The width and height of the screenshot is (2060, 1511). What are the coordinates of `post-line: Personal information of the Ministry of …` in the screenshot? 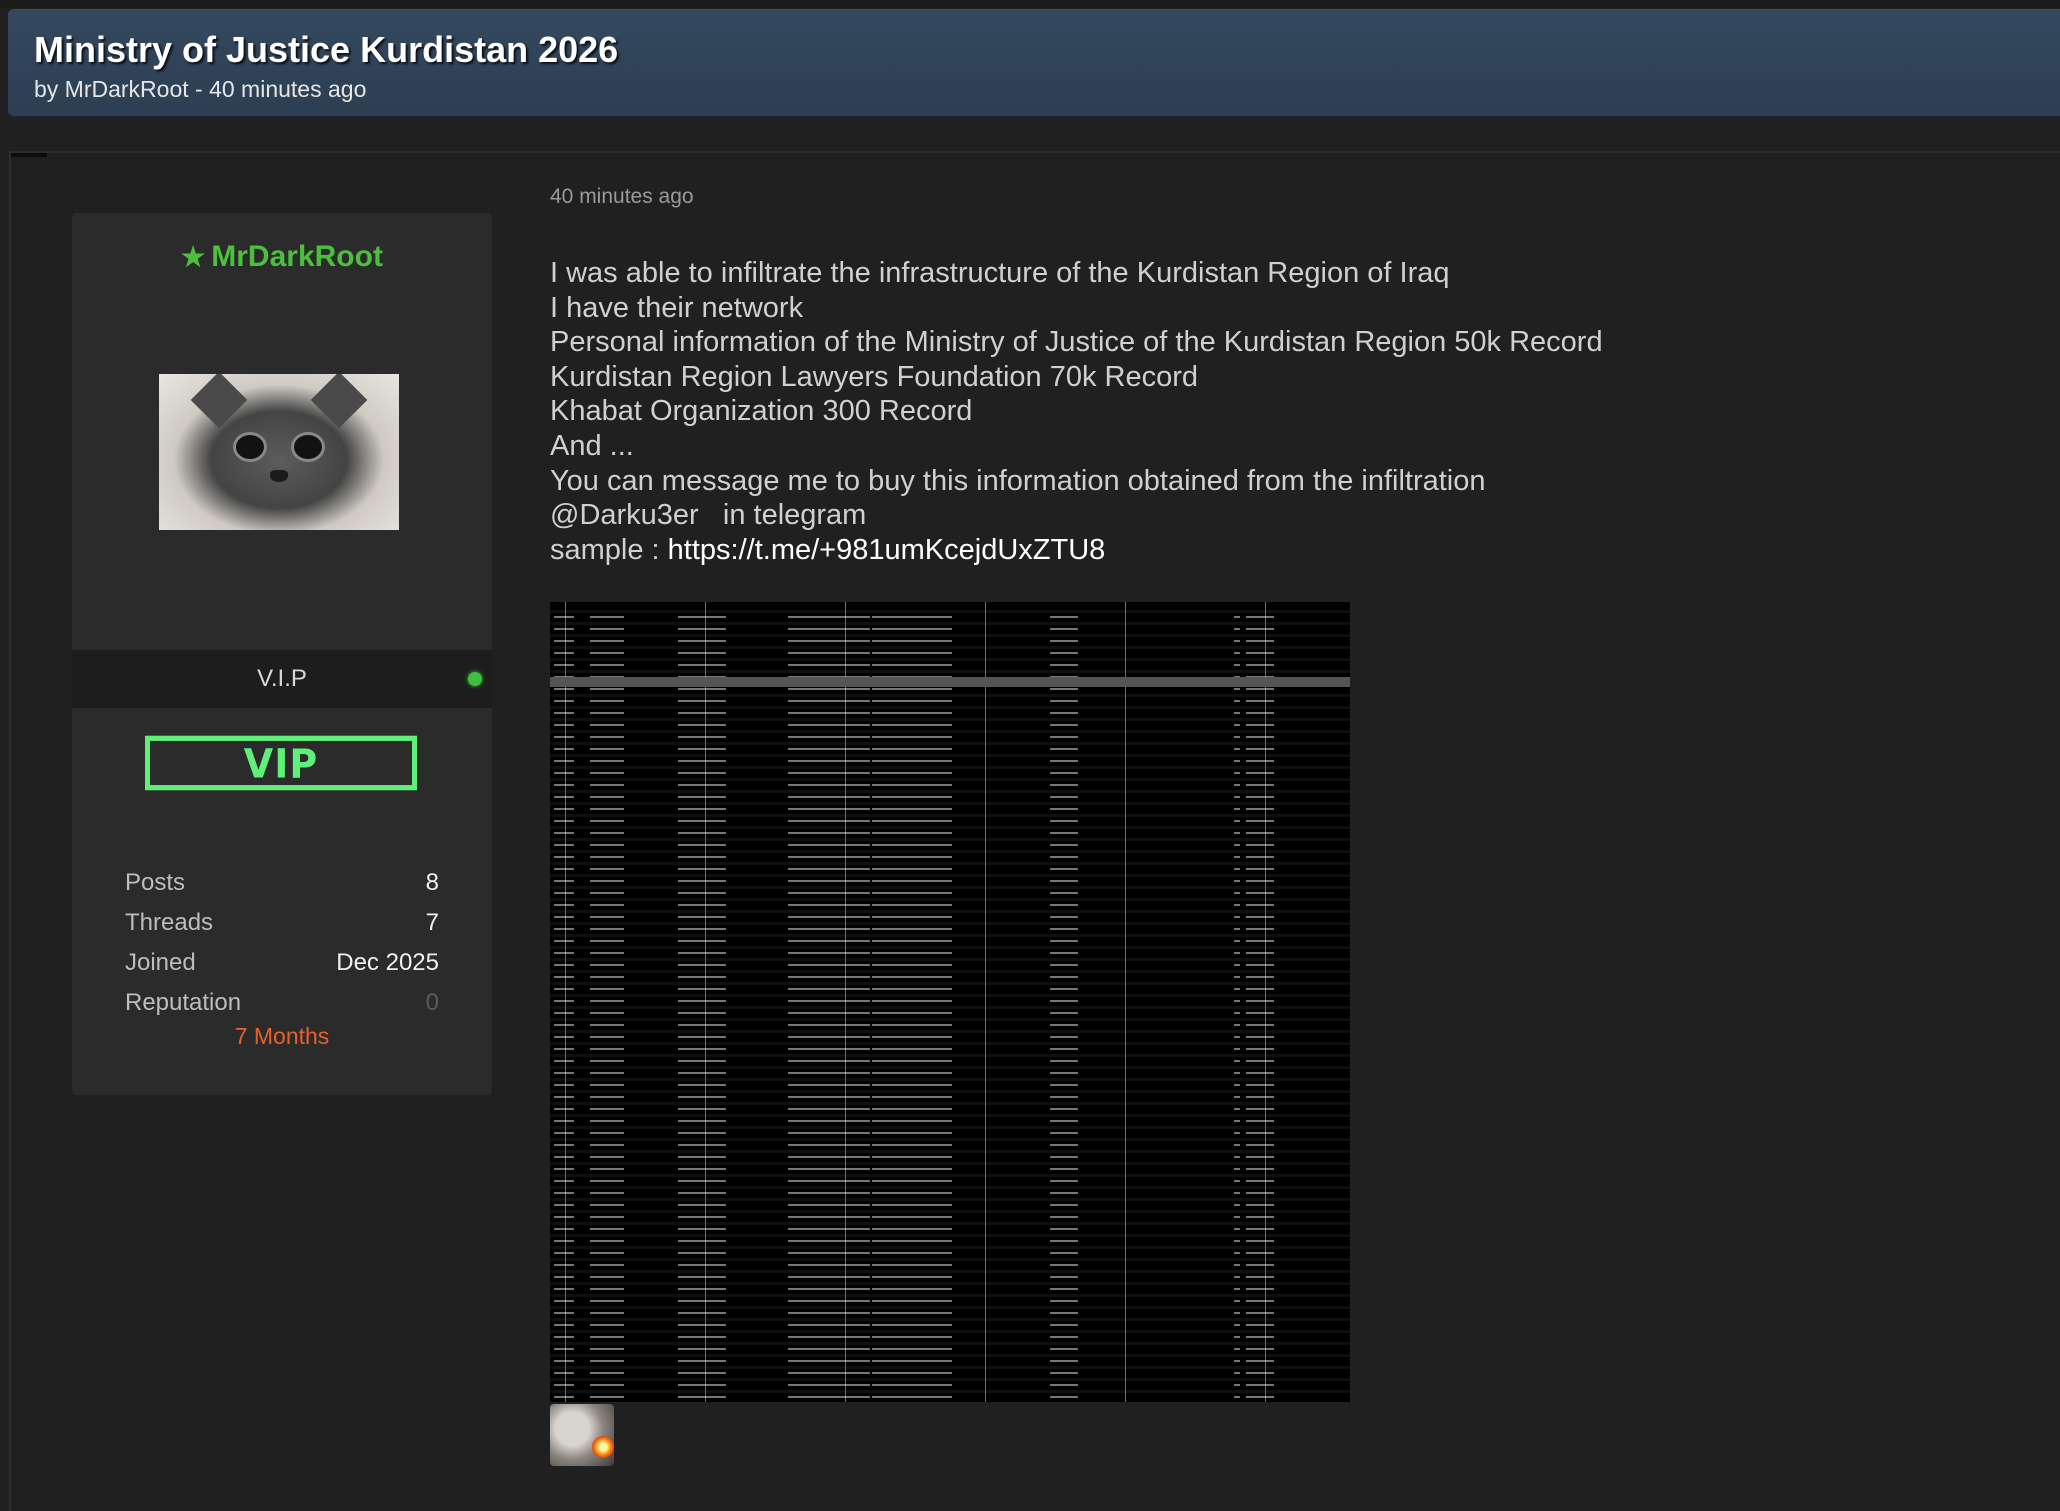 It's located at (1076, 342).